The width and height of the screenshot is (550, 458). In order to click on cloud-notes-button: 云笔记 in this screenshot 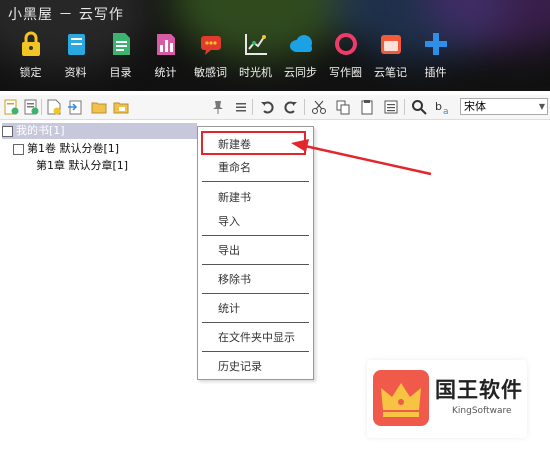, I will do `click(390, 58)`.